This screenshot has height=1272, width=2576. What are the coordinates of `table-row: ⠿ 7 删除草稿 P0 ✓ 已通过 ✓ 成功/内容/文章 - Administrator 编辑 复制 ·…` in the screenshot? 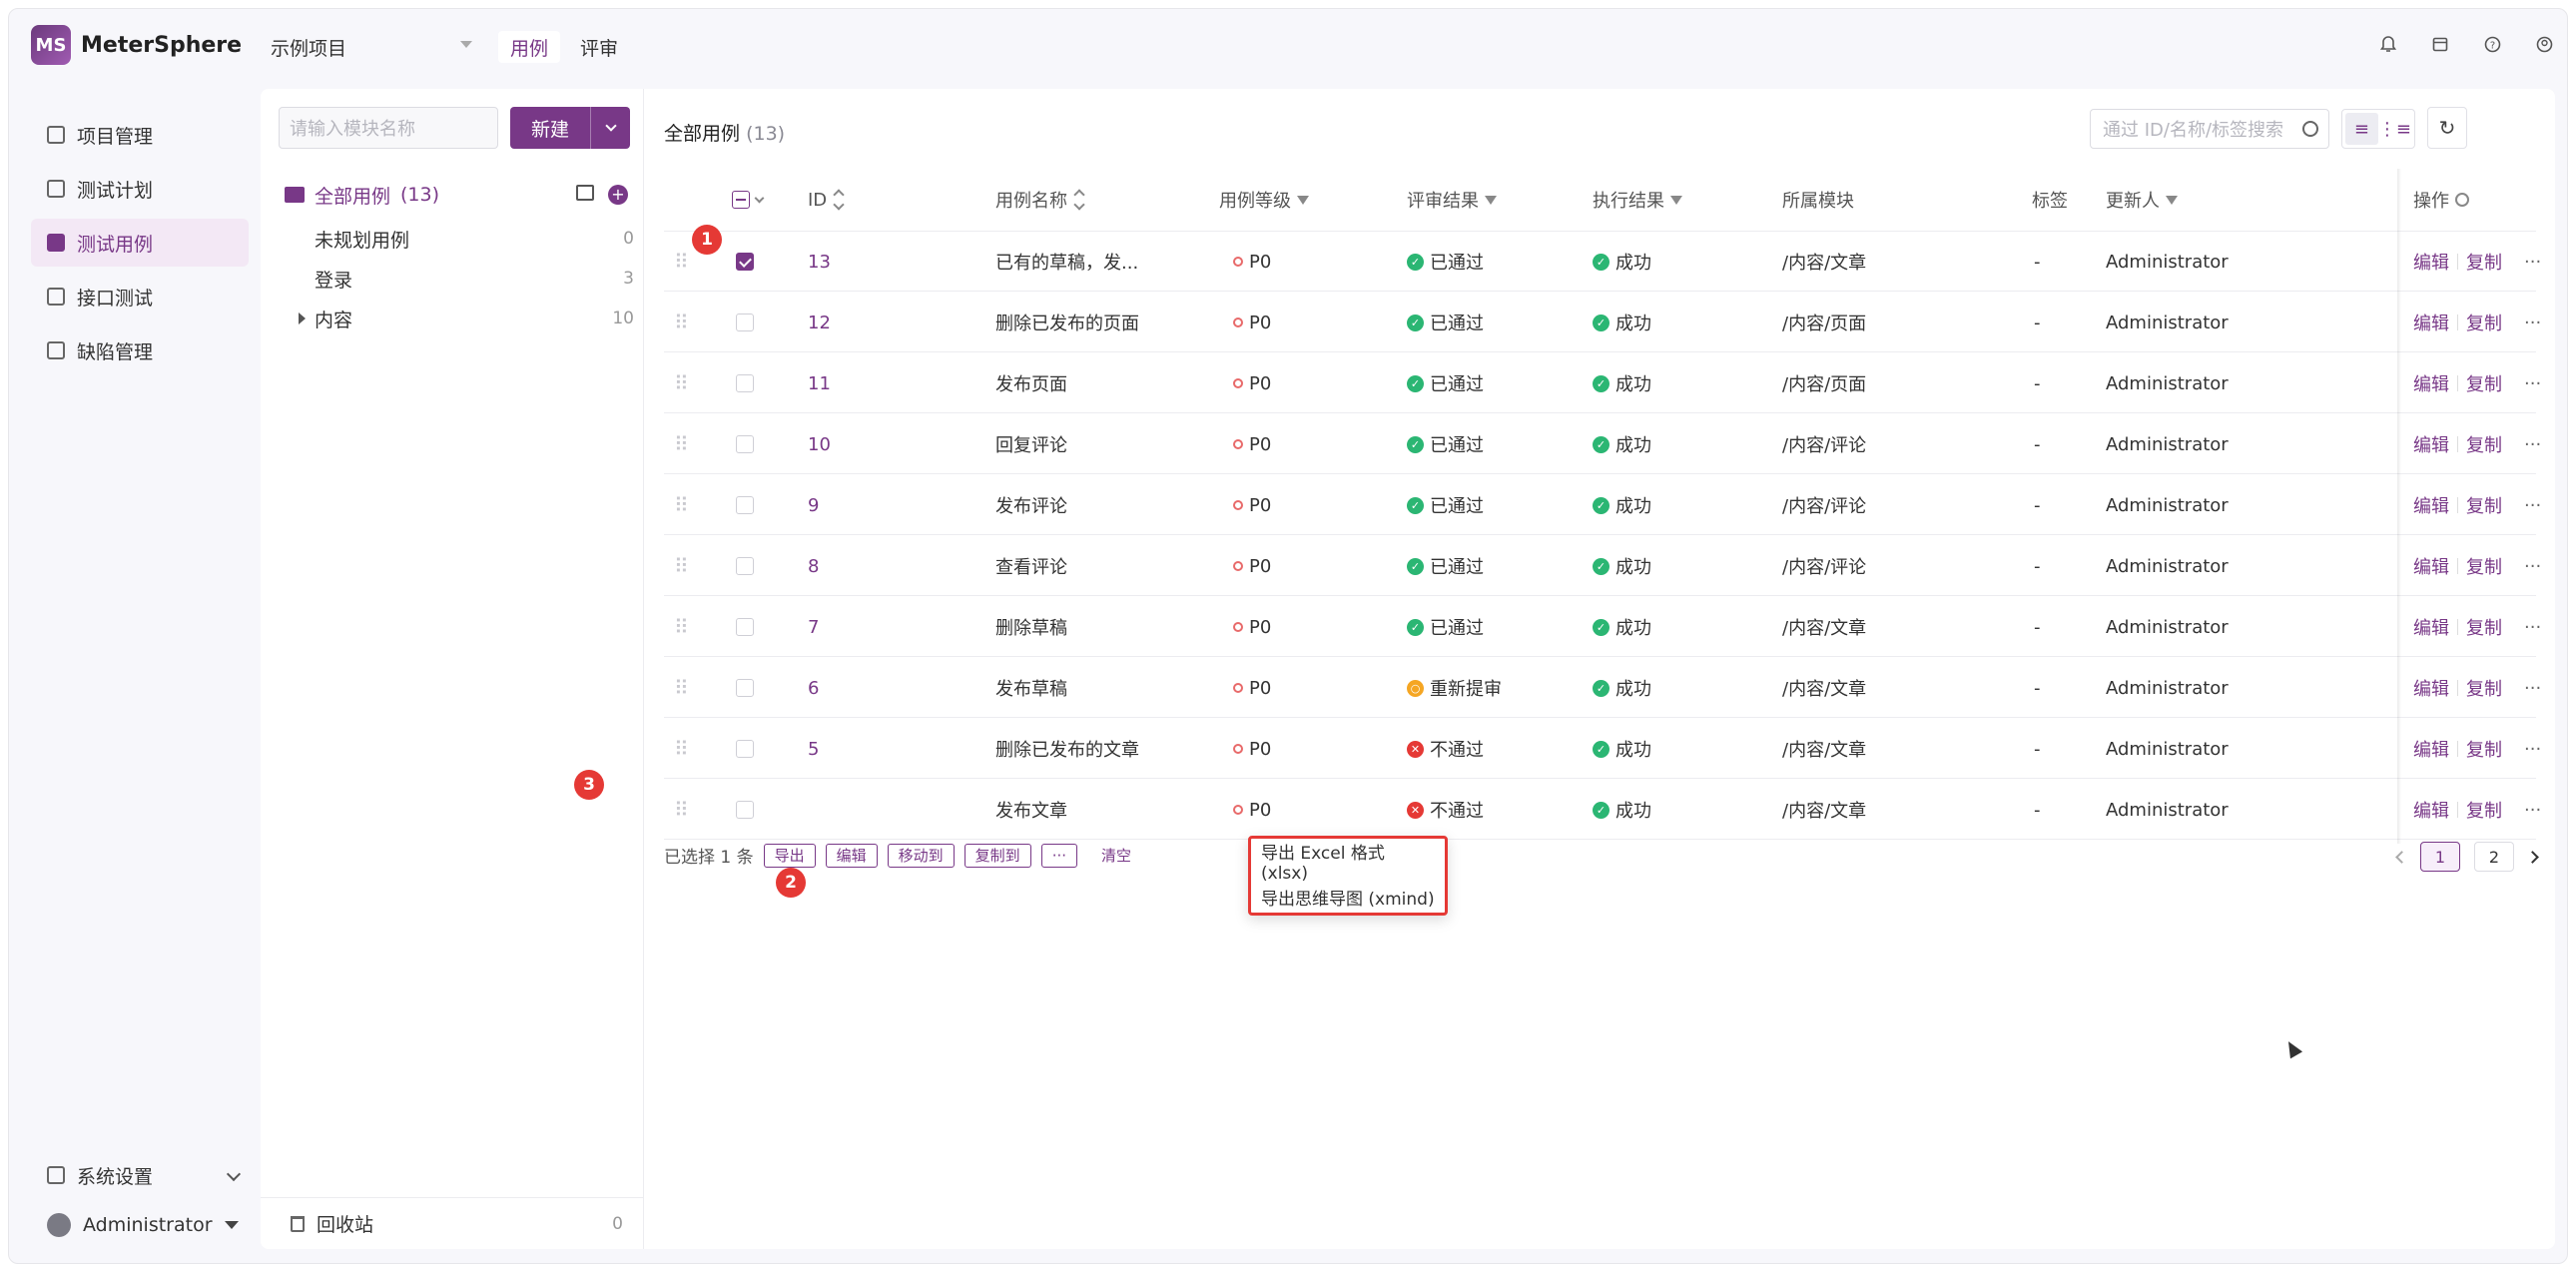 It's located at (1602, 627).